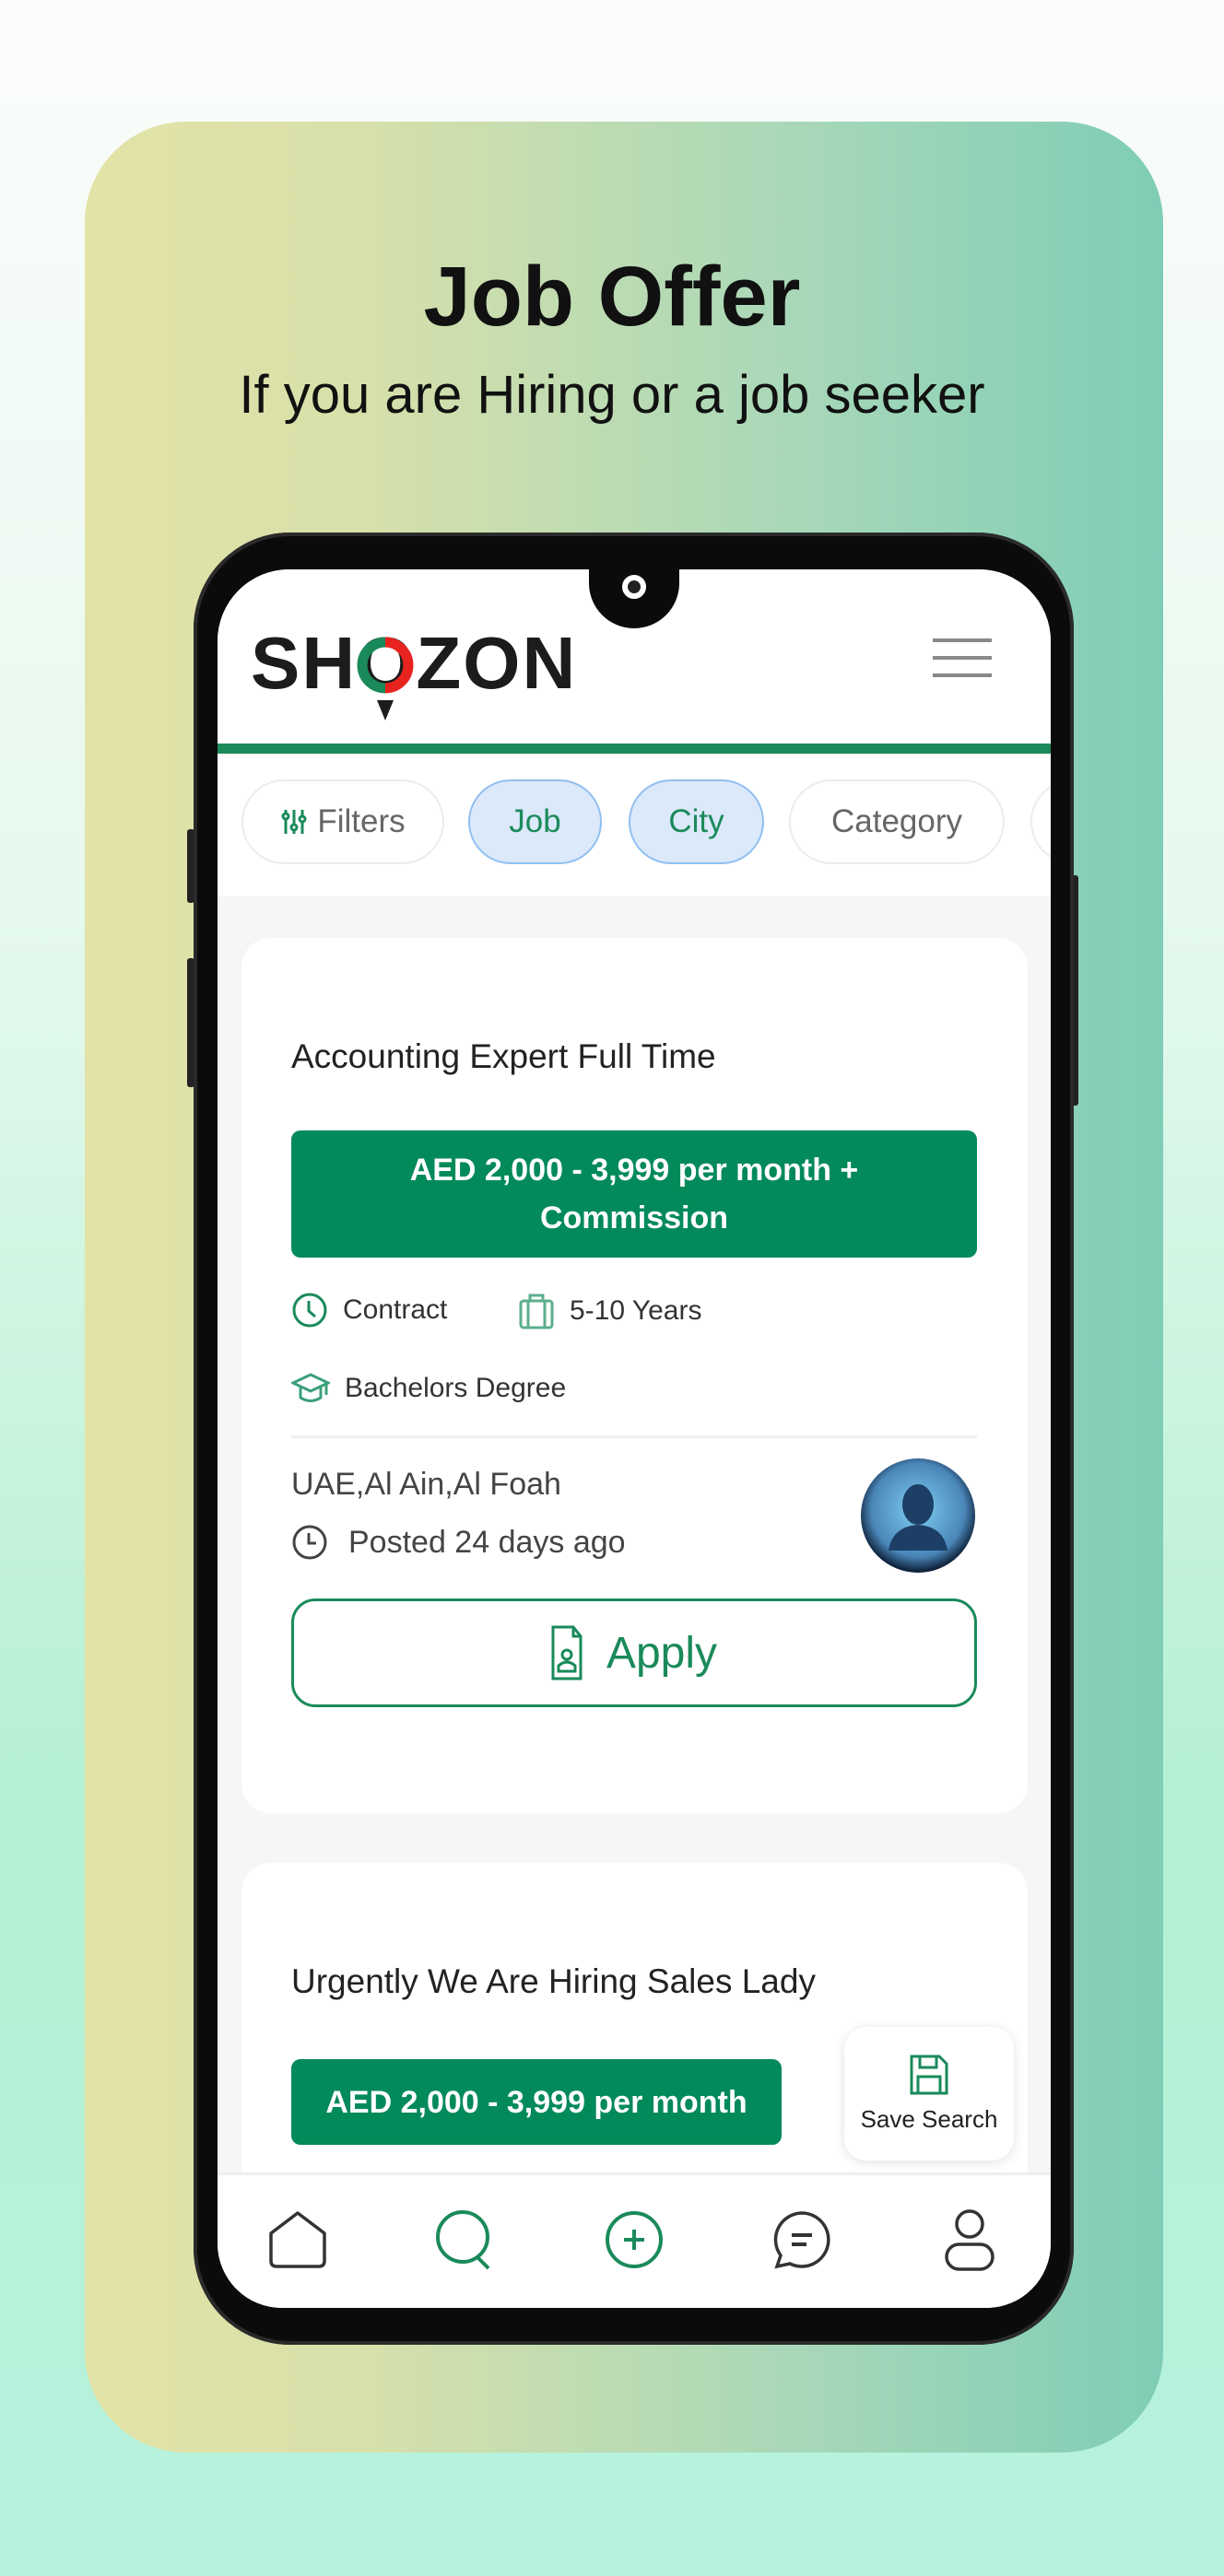 The height and width of the screenshot is (2576, 1224). I want to click on divider, so click(634, 1436).